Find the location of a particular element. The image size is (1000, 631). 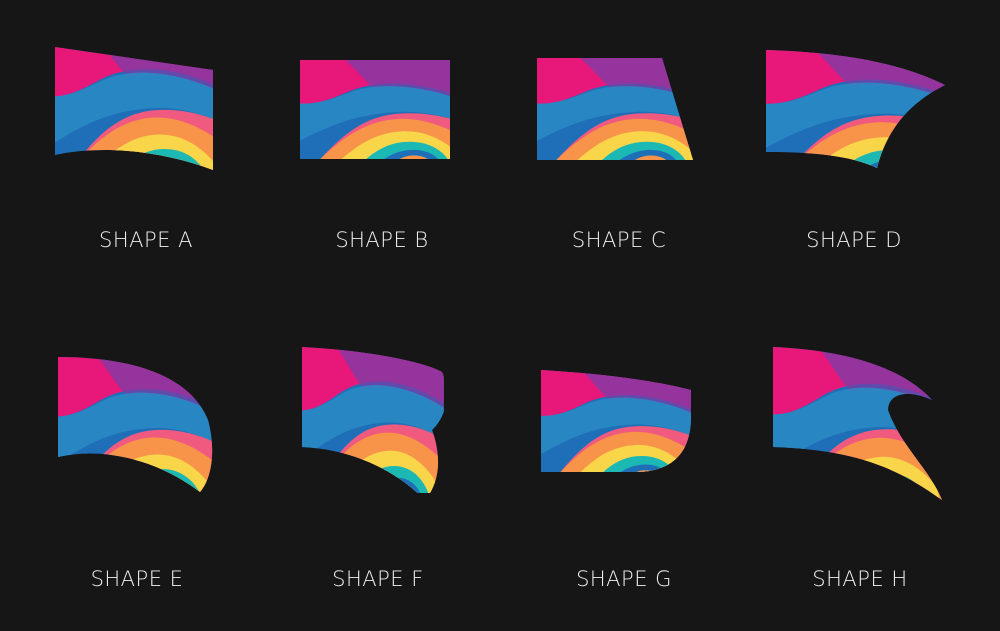

shape-c-graphic is located at coordinates (615, 109).